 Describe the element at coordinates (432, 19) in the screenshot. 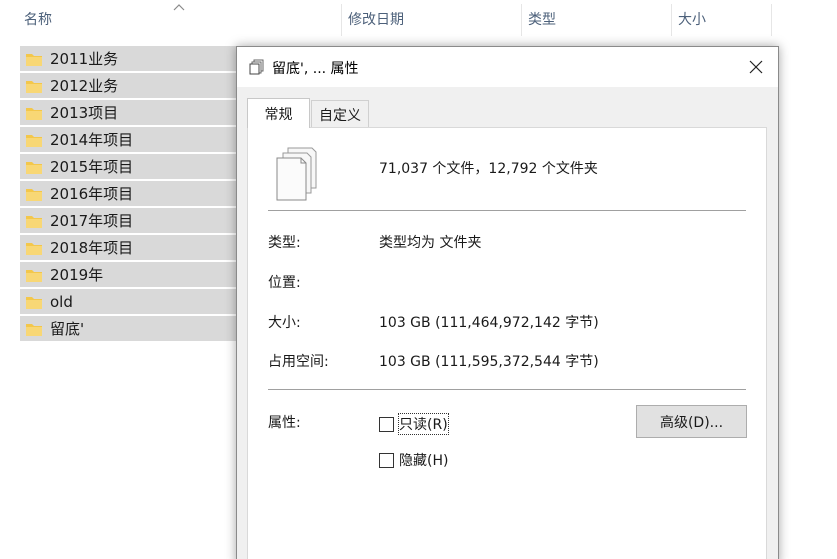

I see `column-header-modified: 修改日期` at that location.